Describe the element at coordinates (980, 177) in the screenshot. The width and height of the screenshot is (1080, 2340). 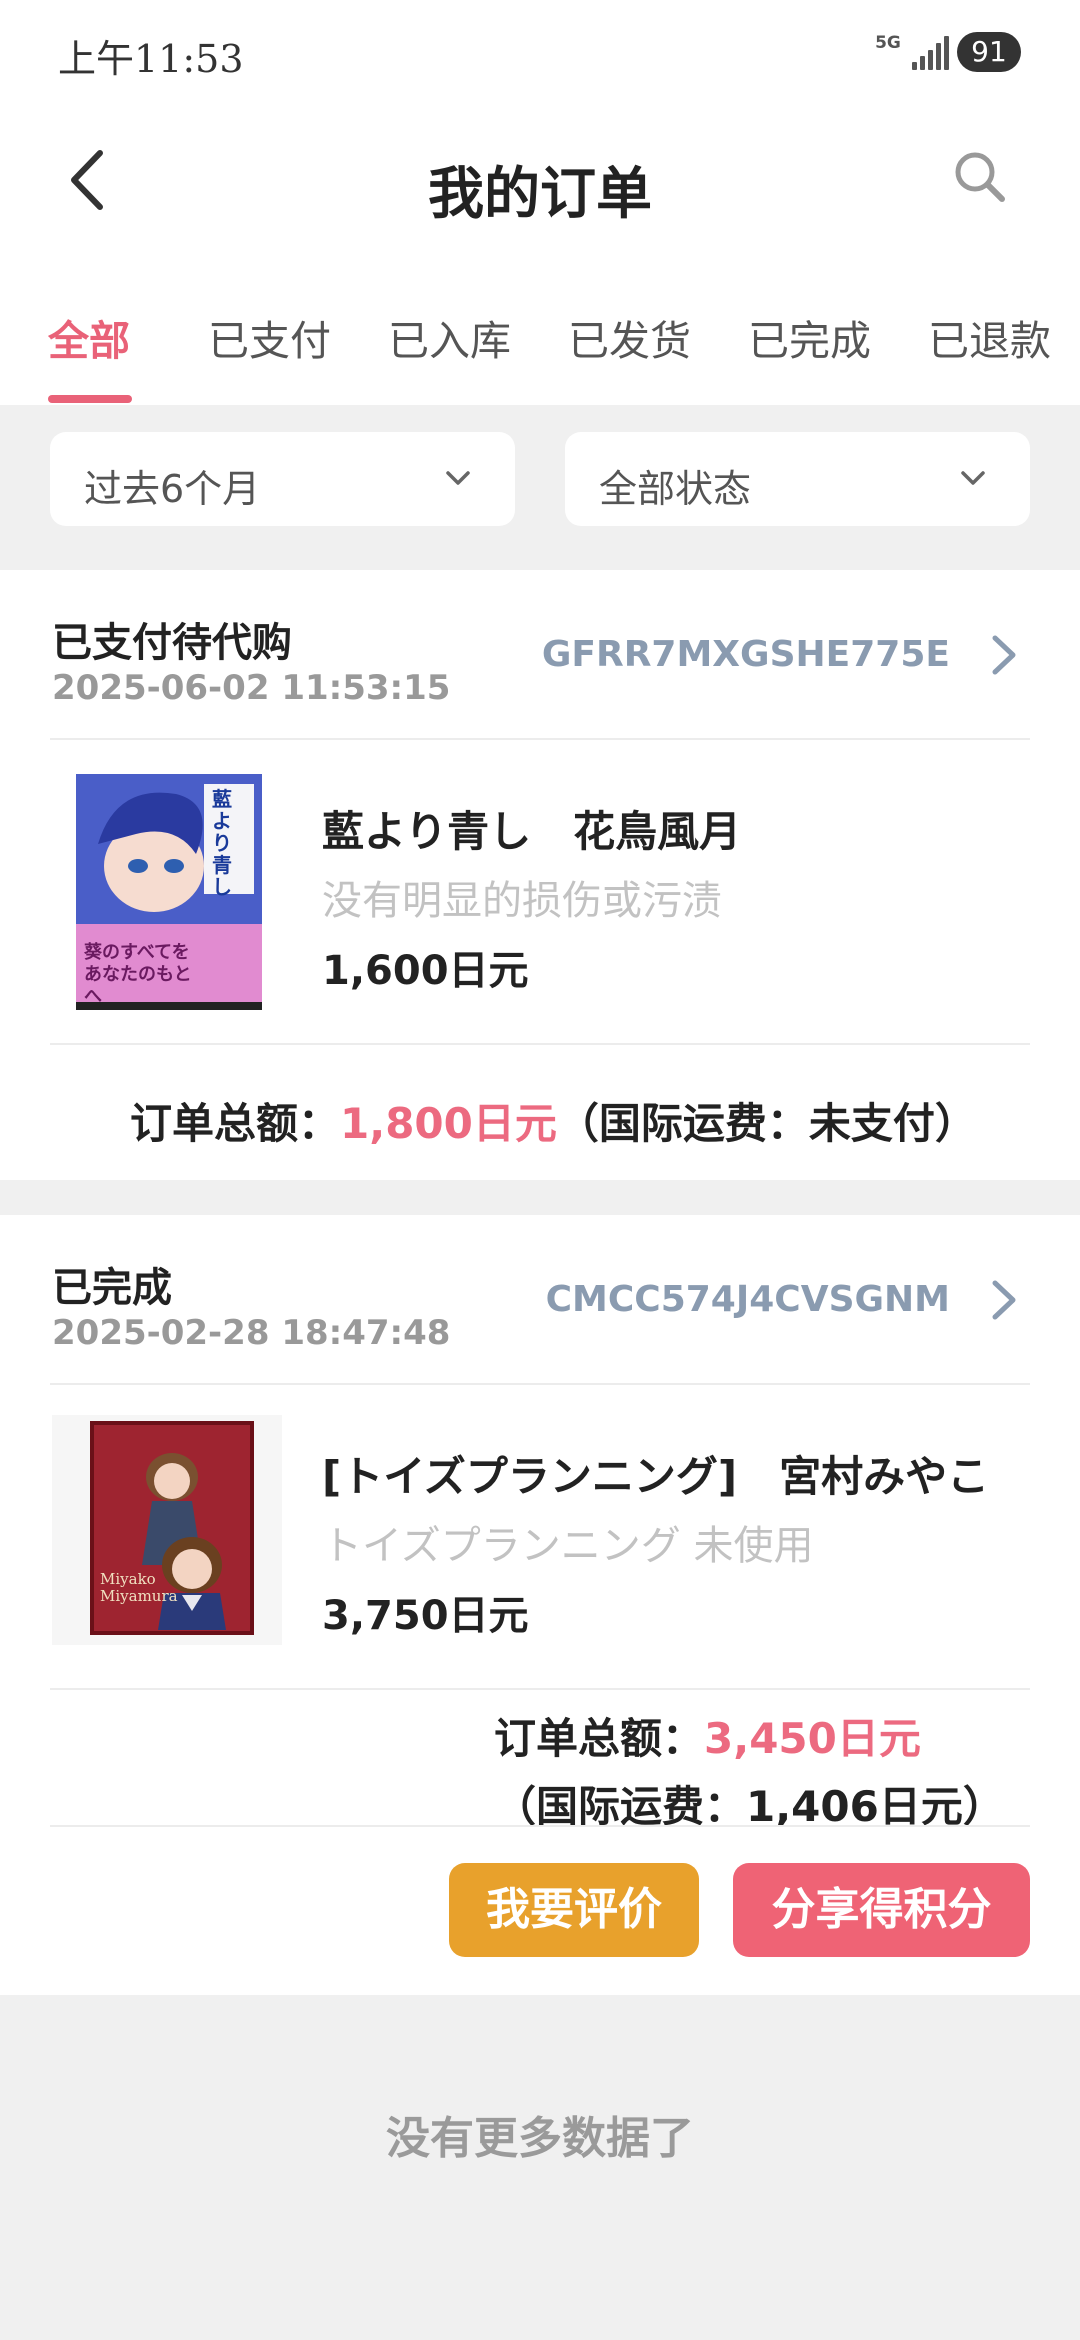
I see `search-icon` at that location.